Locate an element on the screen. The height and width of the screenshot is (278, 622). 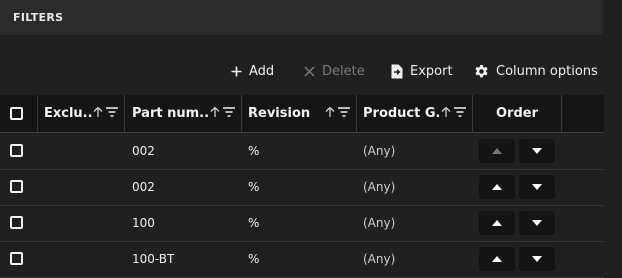
add-button: Add is located at coordinates (252, 71).